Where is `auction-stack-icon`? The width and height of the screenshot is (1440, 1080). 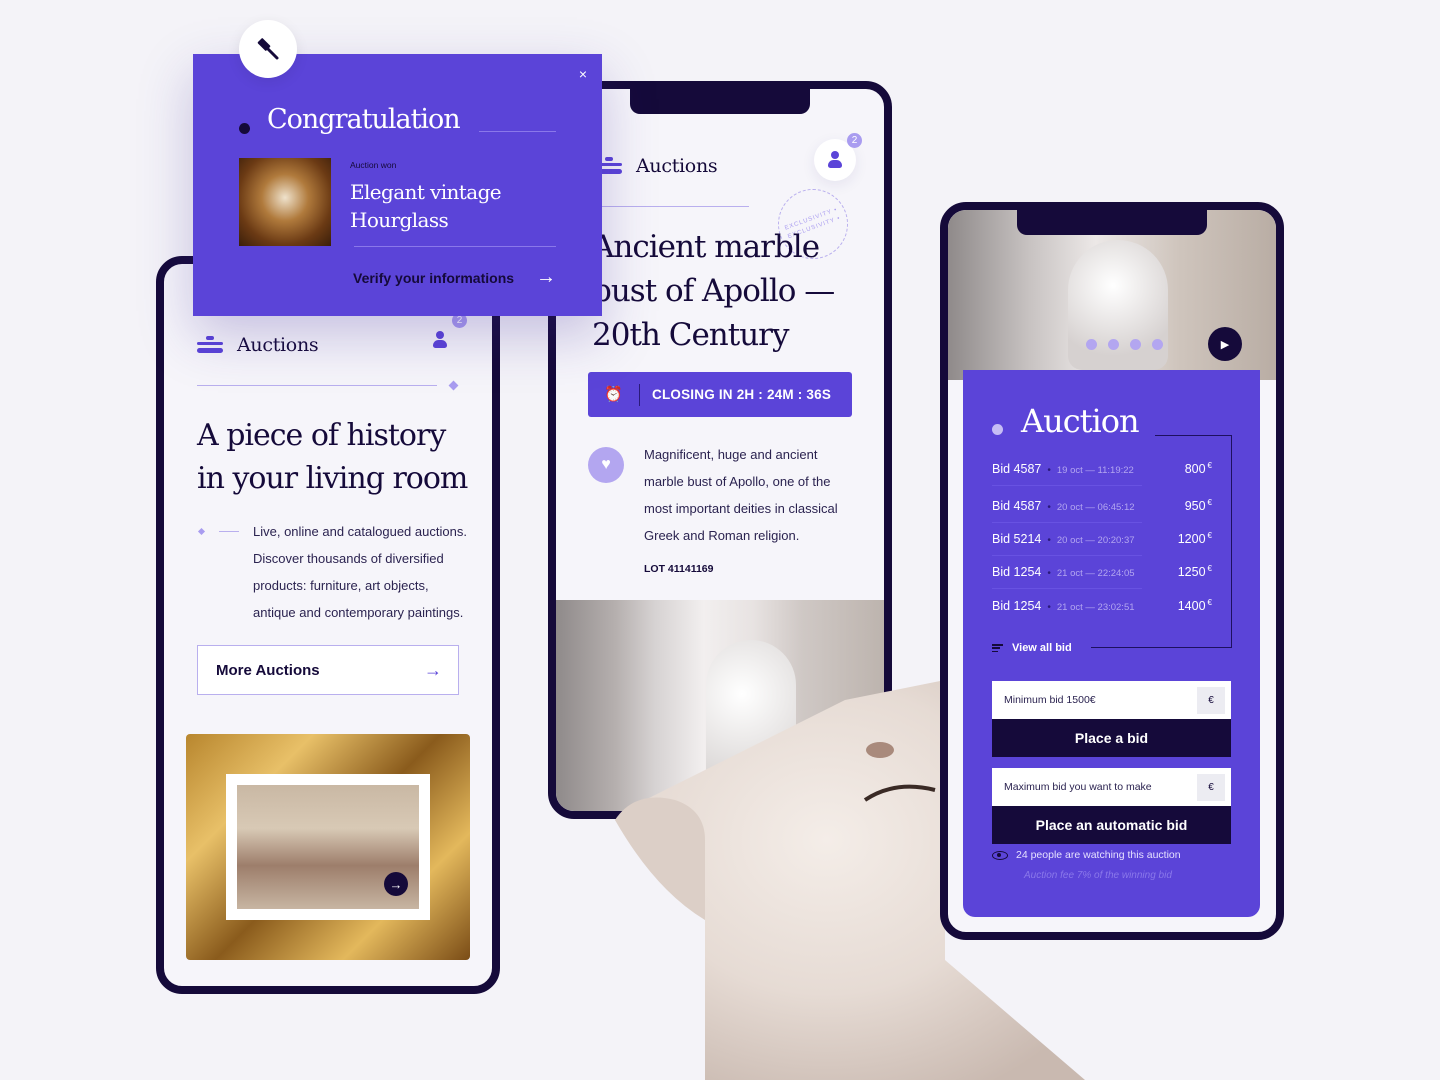 auction-stack-icon is located at coordinates (210, 345).